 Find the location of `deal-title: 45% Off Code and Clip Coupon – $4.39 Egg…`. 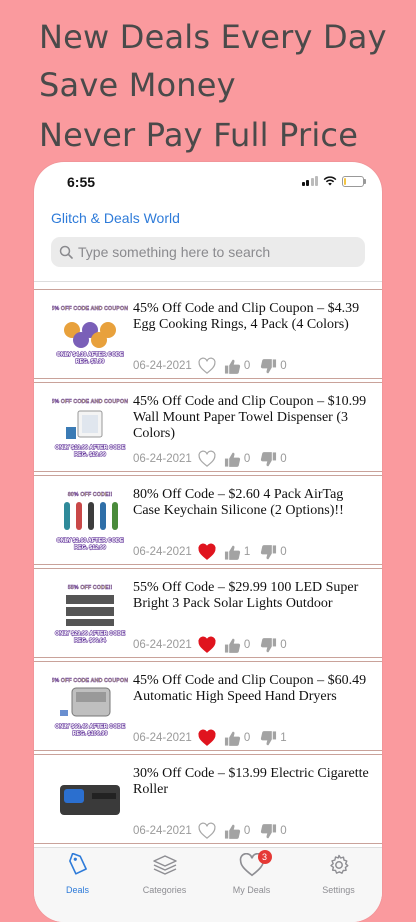

deal-title: 45% Off Code and Clip Coupon – $4.39 Egg… is located at coordinates (253, 317).